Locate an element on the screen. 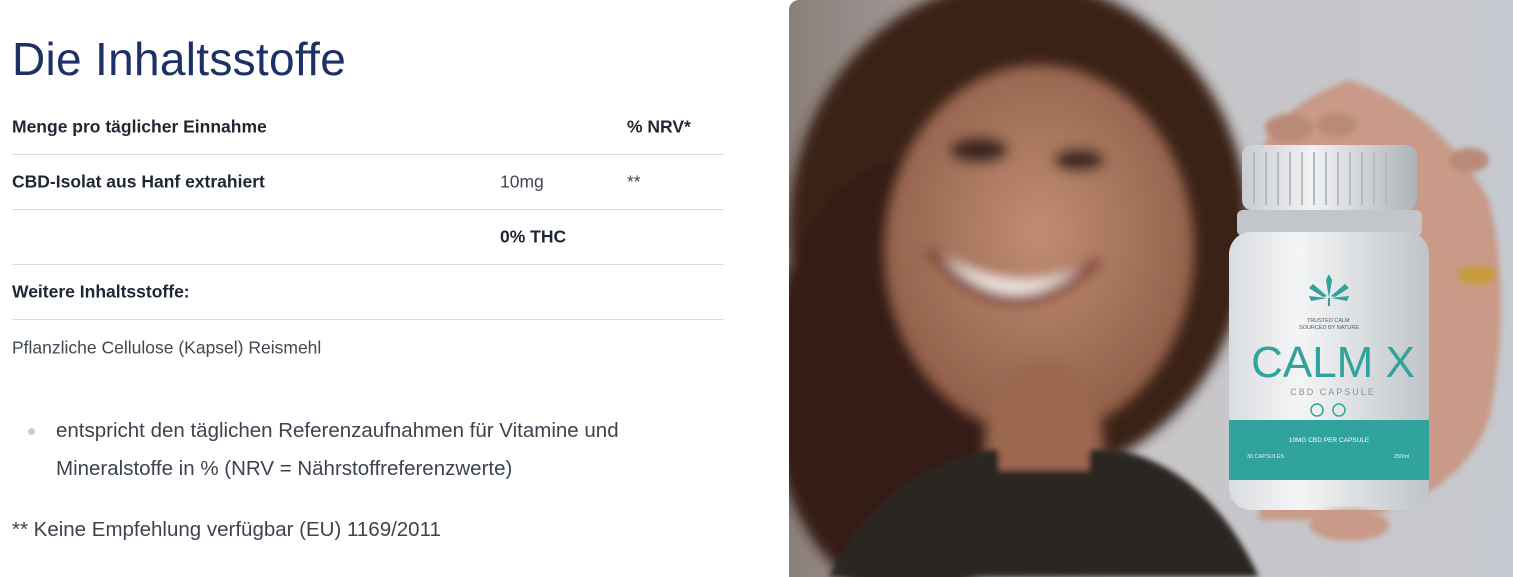 This screenshot has width=1513, height=577. bullet-icon is located at coordinates (31, 431).